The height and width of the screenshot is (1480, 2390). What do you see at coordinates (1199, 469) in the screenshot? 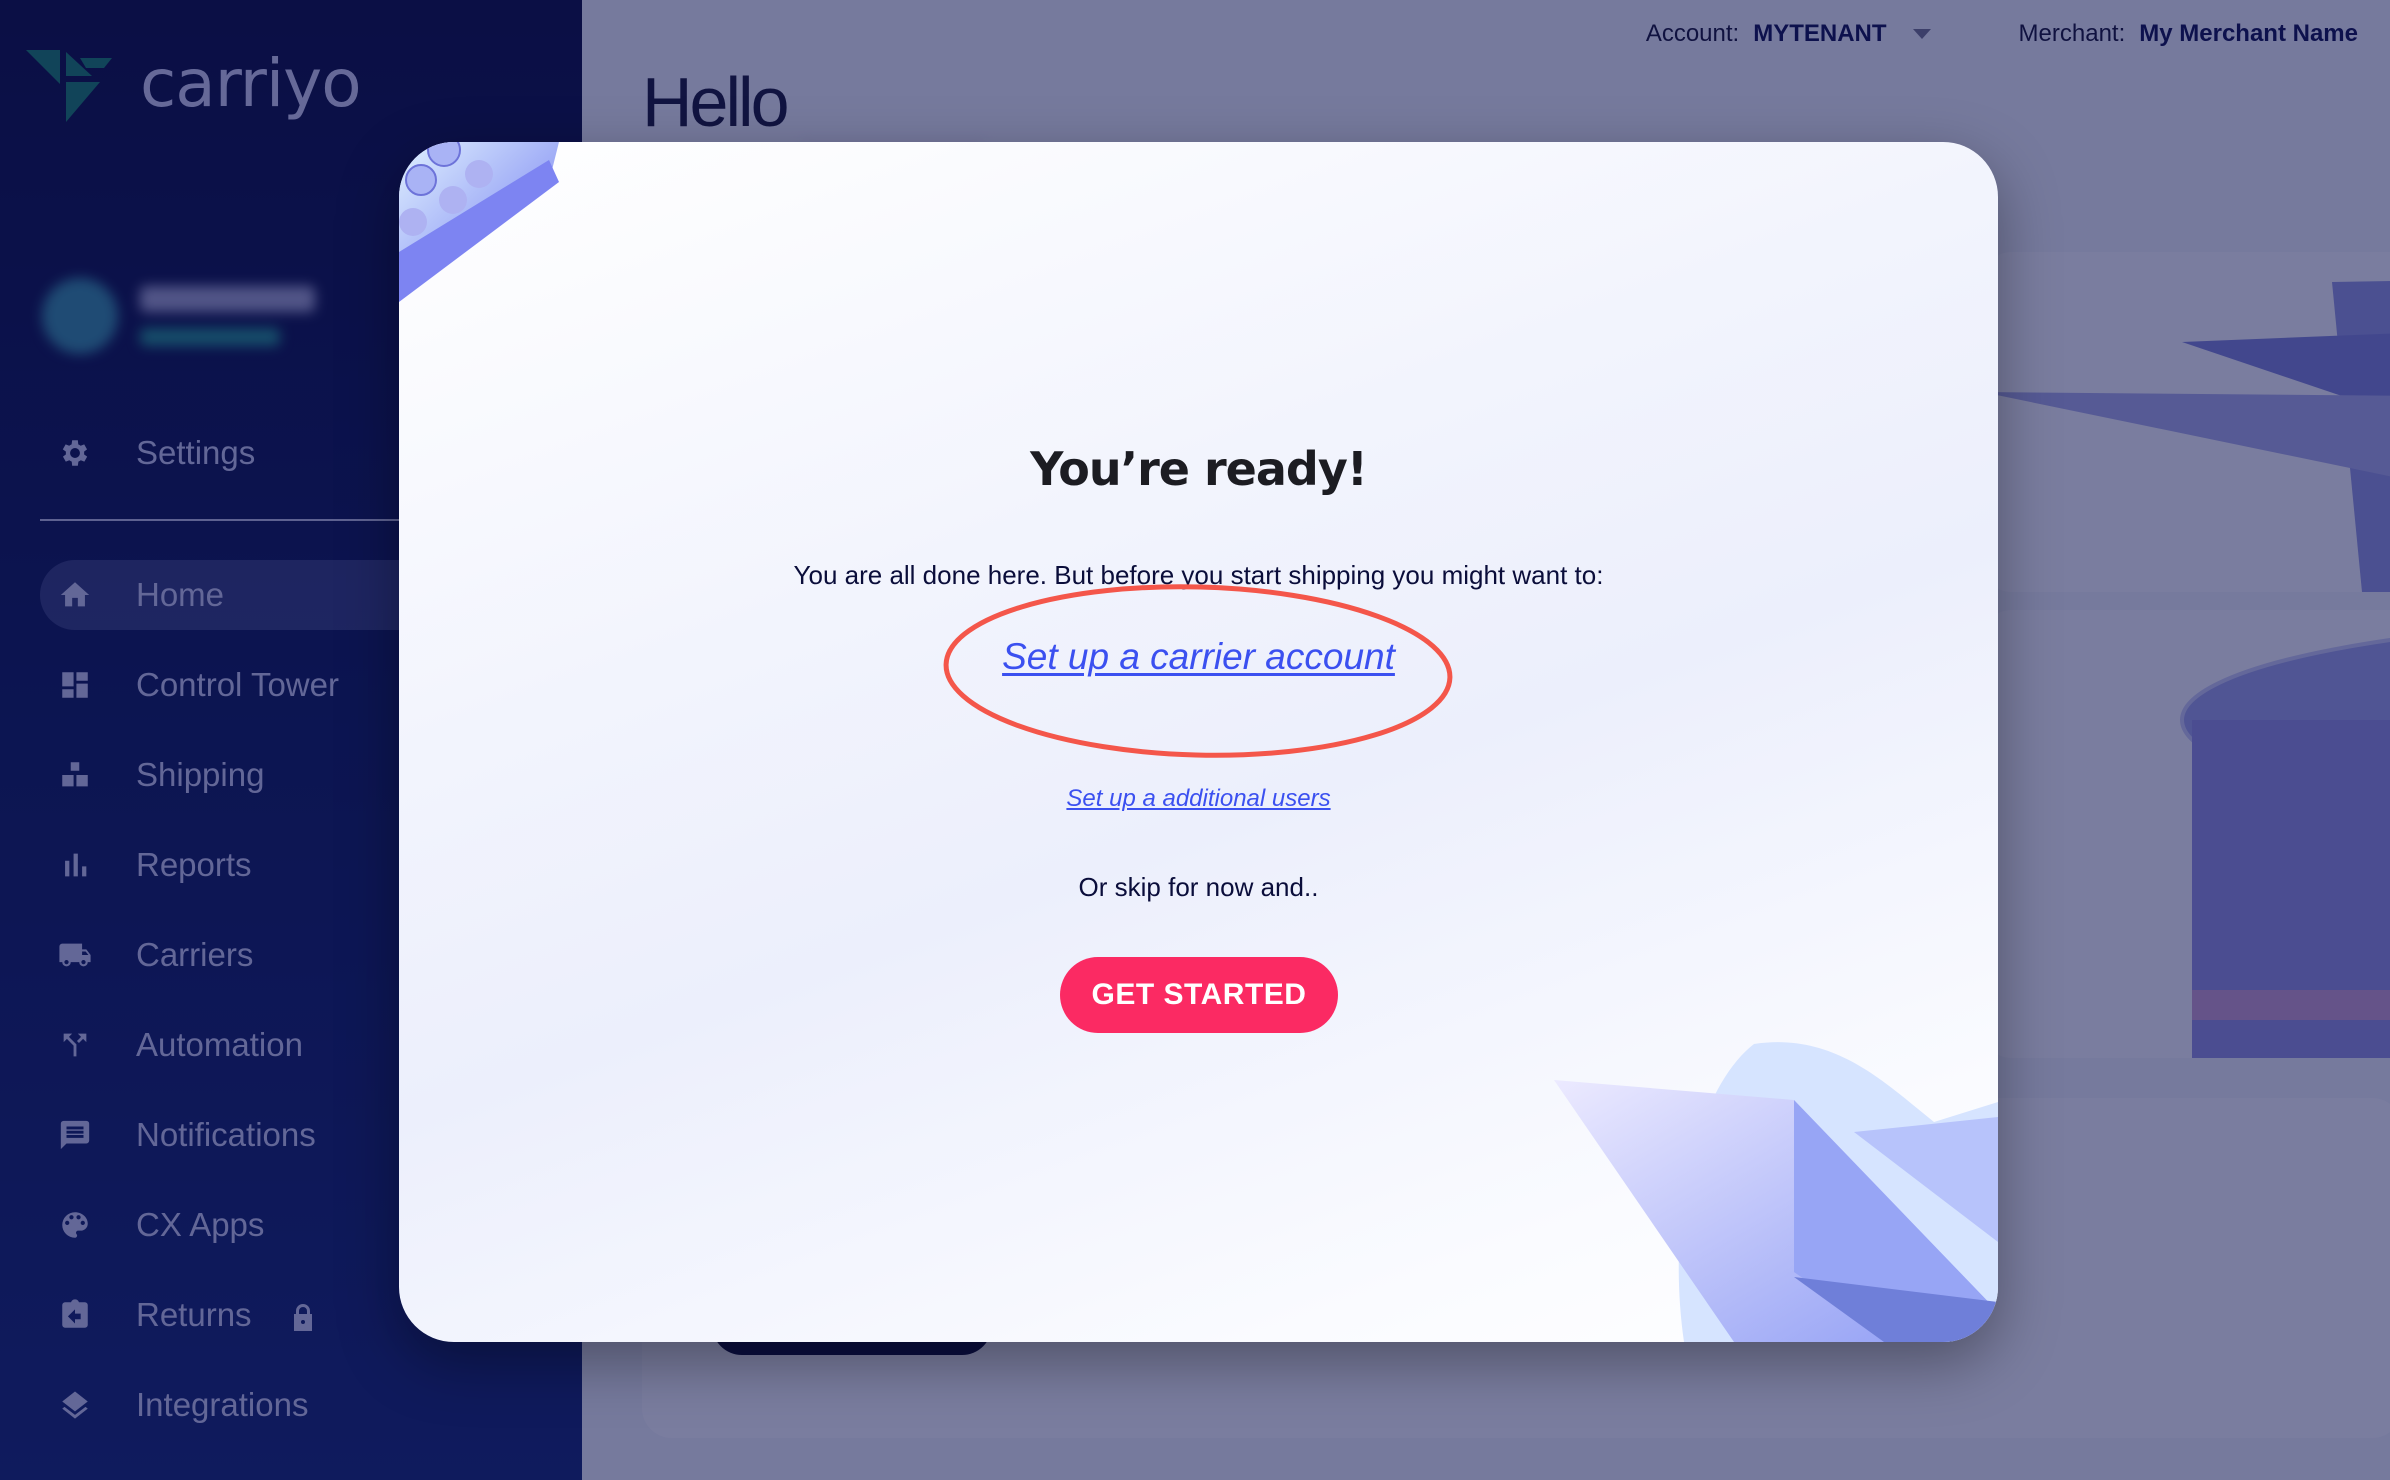
I see `modal-title: You’re ready!` at bounding box center [1199, 469].